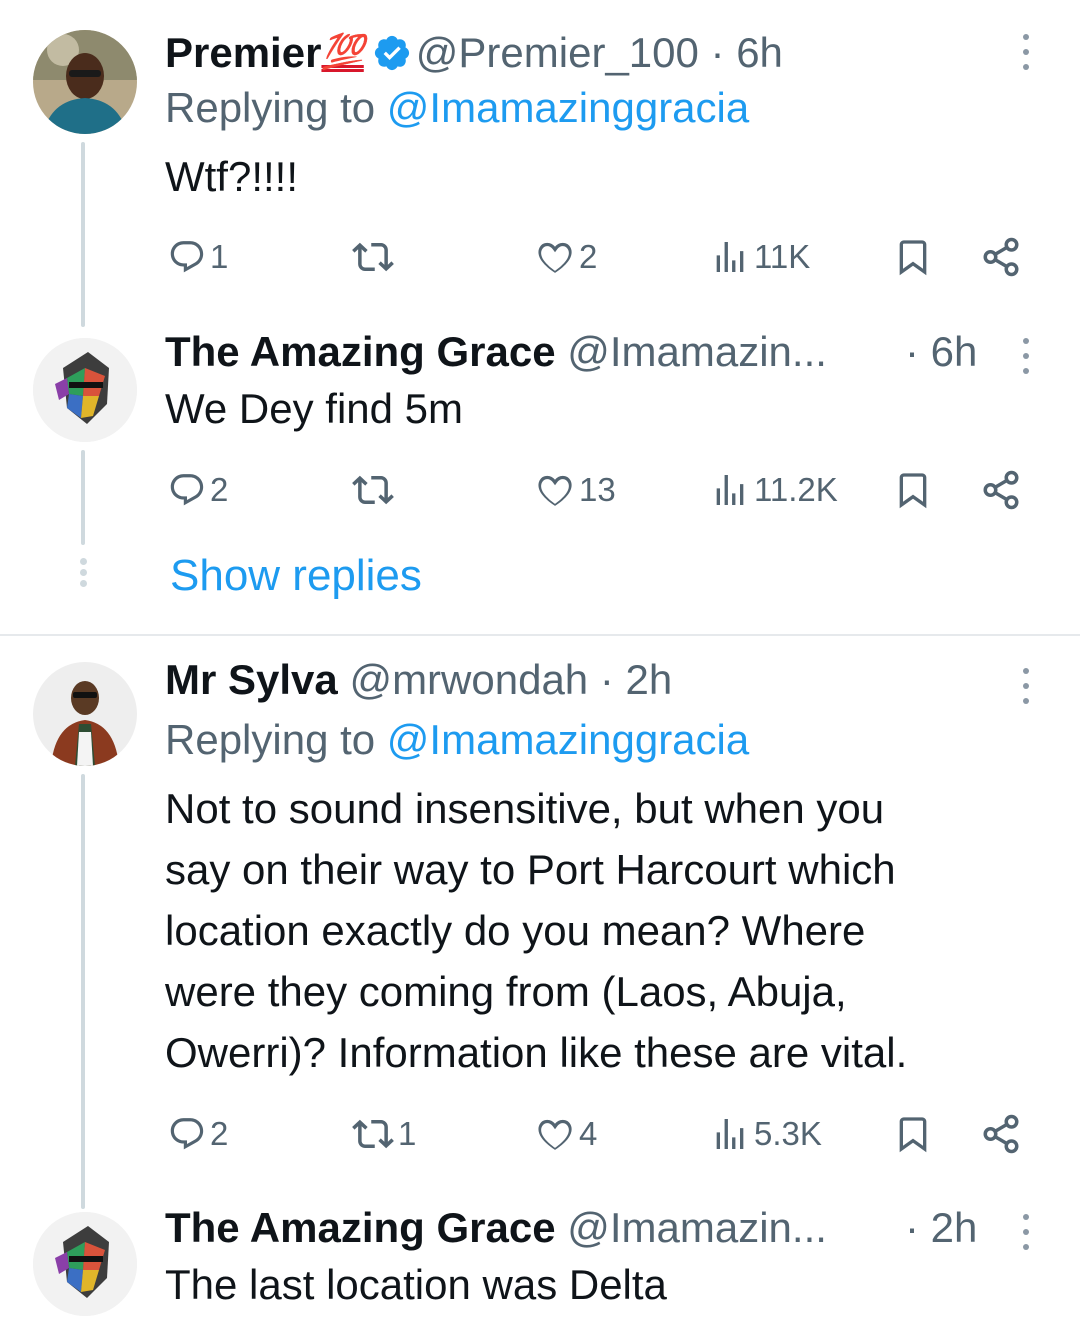 Image resolution: width=1080 pixels, height=1330 pixels. I want to click on tweet-text-line: were they coming from (Laos, Abuja,, so click(506, 991).